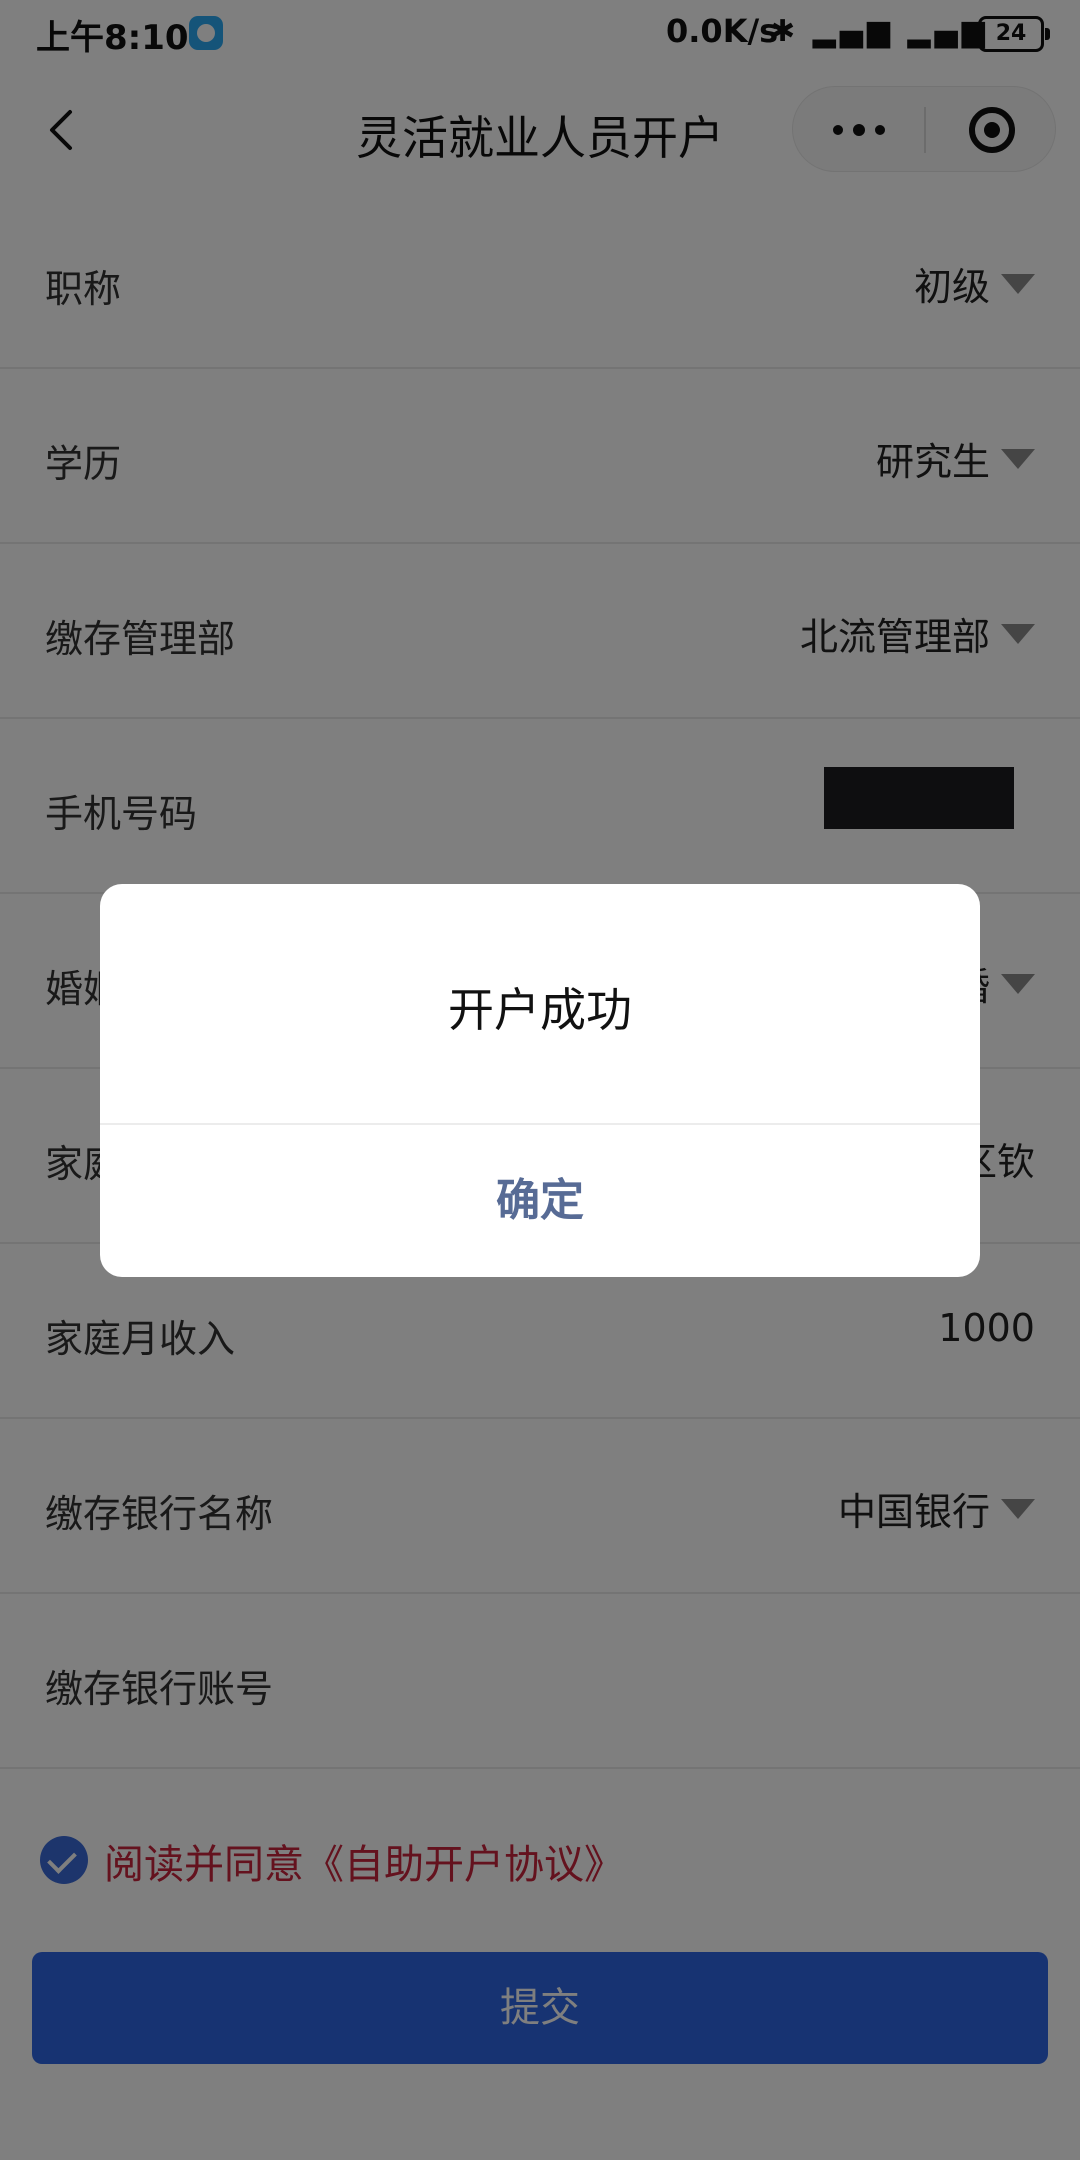 The image size is (1080, 2160). Describe the element at coordinates (540, 1201) in the screenshot. I see `confirm-button: 确定` at that location.